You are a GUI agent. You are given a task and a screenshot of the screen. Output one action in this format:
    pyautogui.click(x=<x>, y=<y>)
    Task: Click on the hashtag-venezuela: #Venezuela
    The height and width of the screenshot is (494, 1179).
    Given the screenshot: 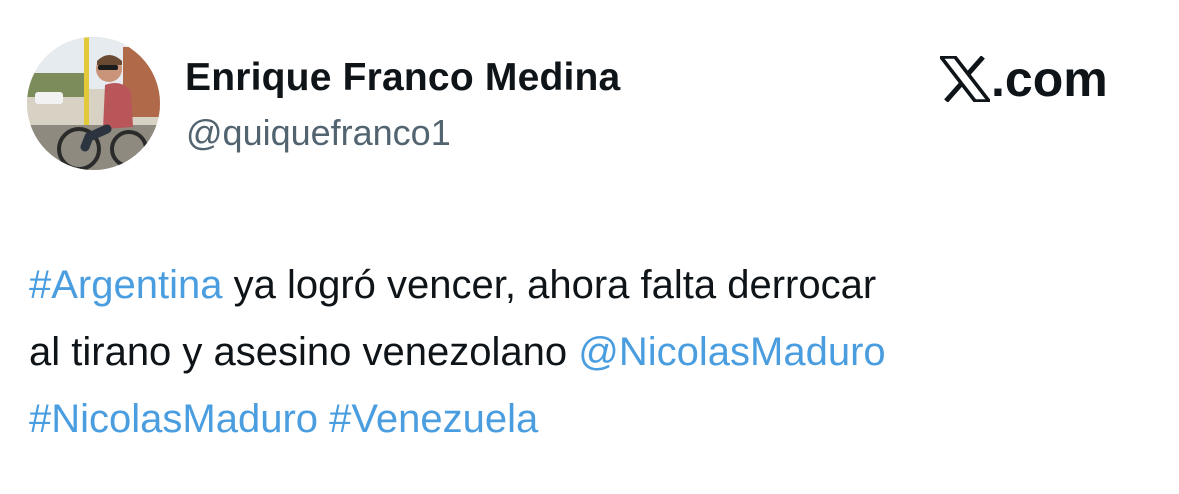 What is the action you would take?
    pyautogui.click(x=433, y=419)
    